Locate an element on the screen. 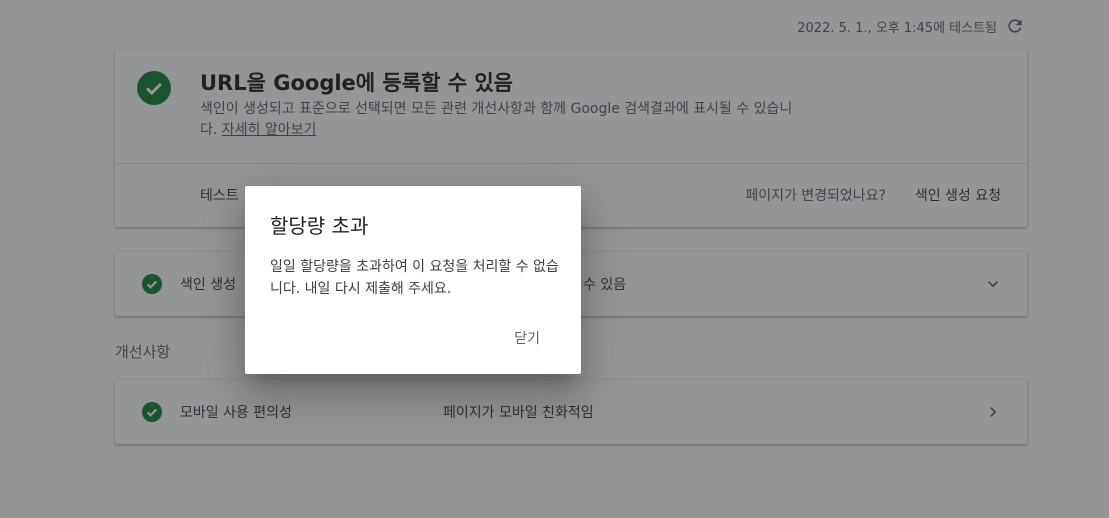 The image size is (1109, 518). dialog-close-button: 닫기 is located at coordinates (527, 338).